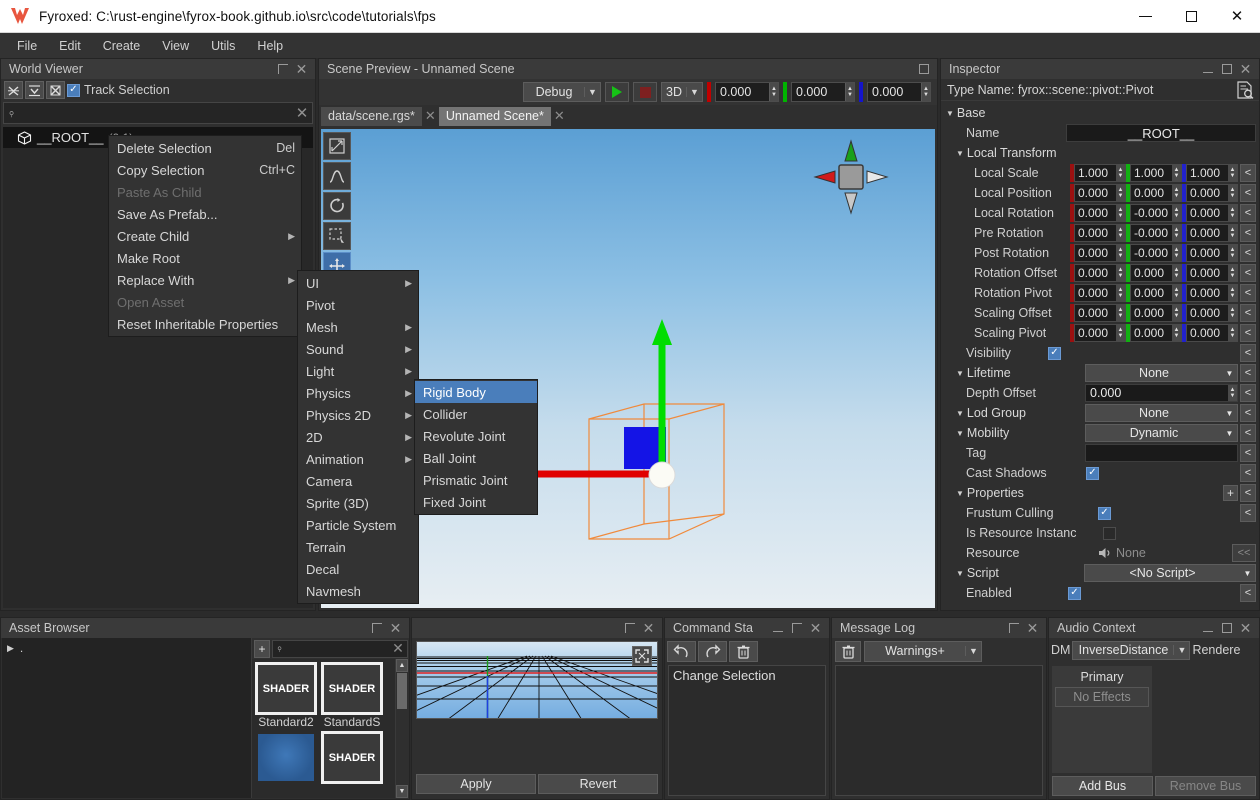 The image size is (1260, 800). What do you see at coordinates (1145, 16) in the screenshot?
I see `window-minimize-button` at bounding box center [1145, 16].